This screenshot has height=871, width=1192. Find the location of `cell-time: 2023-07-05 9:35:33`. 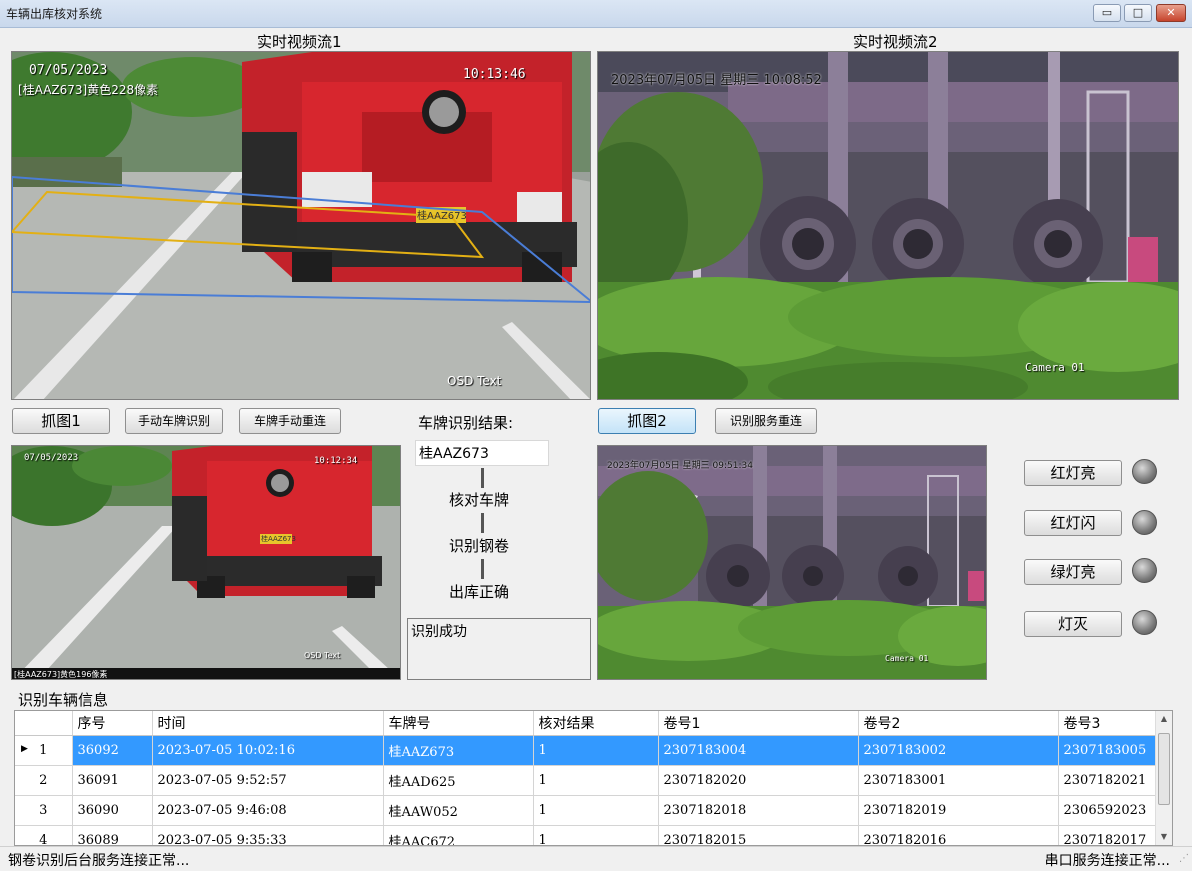

cell-time: 2023-07-05 9:35:33 is located at coordinates (268, 835).